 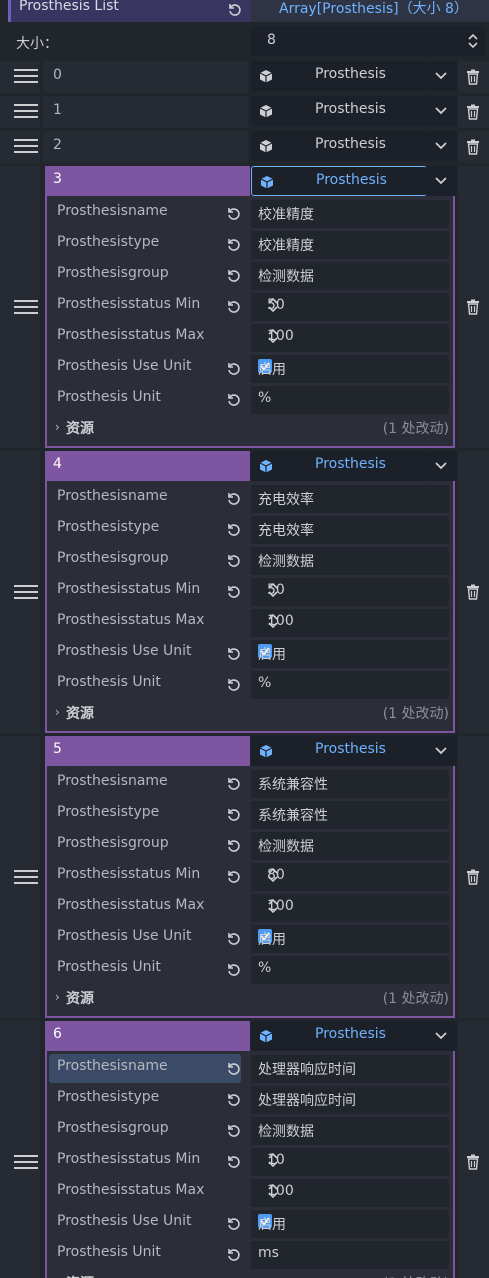 What do you see at coordinates (350, 499) in the screenshot?
I see `name-field: 充电效率` at bounding box center [350, 499].